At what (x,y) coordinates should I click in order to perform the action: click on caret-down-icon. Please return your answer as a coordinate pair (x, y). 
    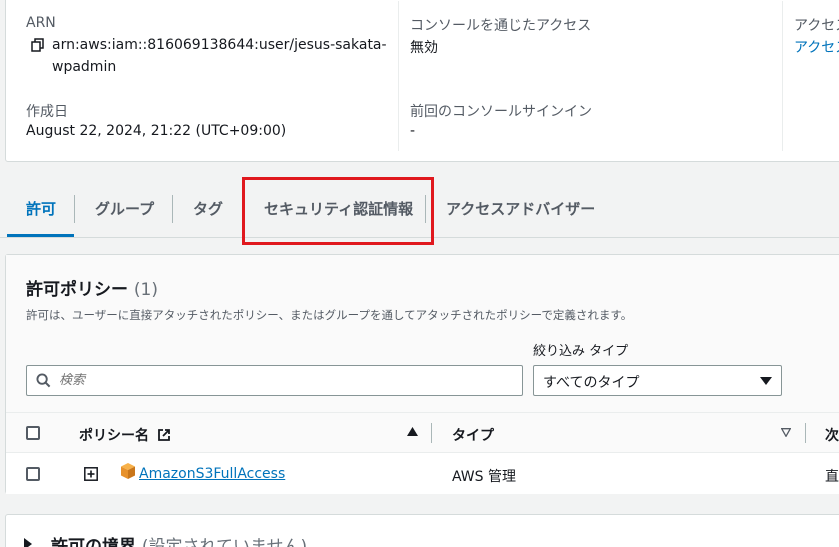
    Looking at the image, I should click on (766, 381).